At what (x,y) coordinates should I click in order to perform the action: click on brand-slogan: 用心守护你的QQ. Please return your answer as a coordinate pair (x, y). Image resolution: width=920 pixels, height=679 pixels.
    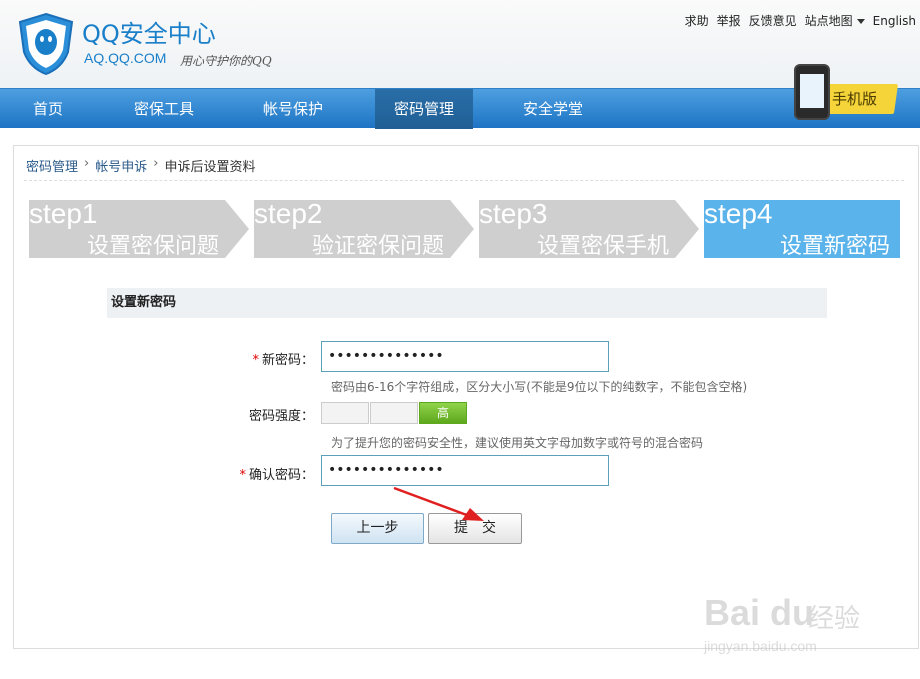
    Looking at the image, I should click on (226, 61).